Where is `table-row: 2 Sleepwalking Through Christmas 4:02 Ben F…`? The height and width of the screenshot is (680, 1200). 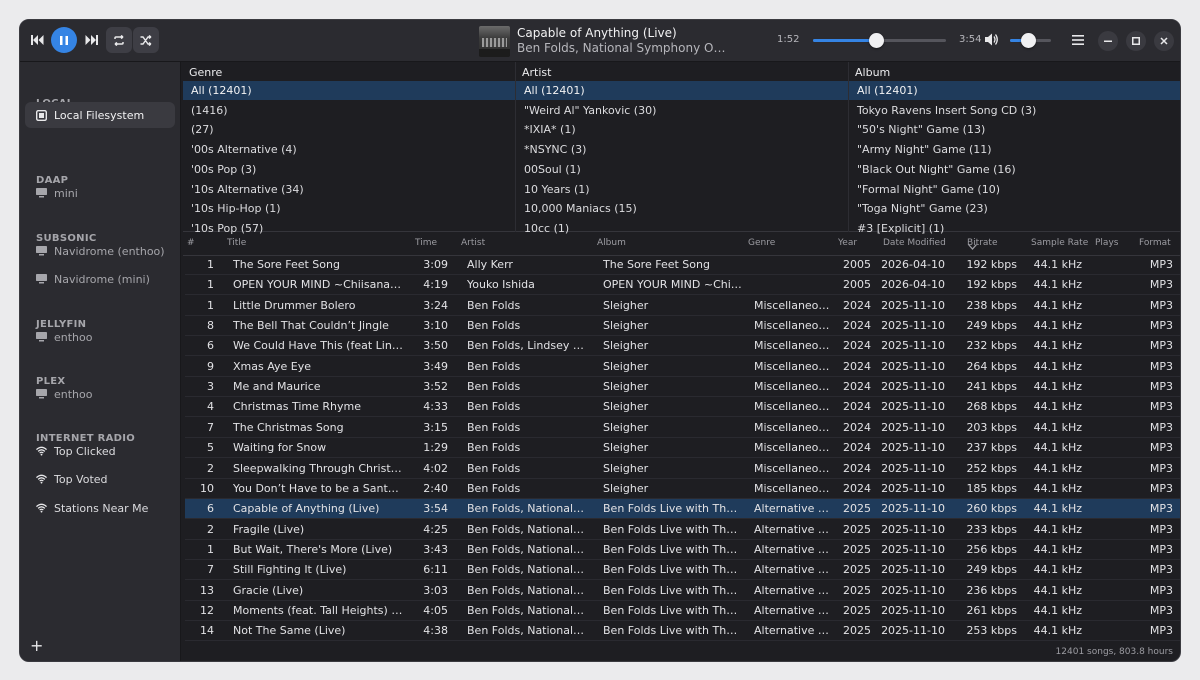 table-row: 2 Sleepwalking Through Christmas 4:02 Ben F… is located at coordinates (682, 469).